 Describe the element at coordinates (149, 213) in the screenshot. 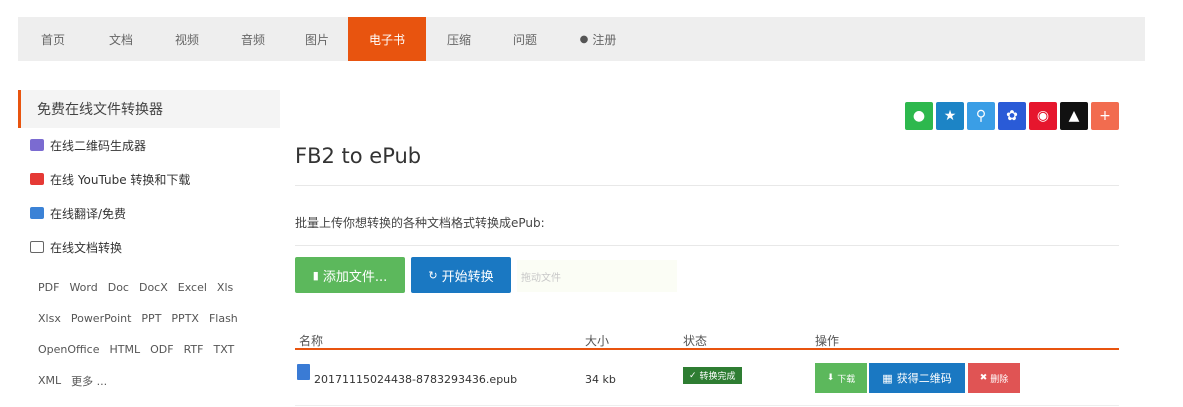

I see `sidebar-link-translate: 在线翻译/免费` at that location.